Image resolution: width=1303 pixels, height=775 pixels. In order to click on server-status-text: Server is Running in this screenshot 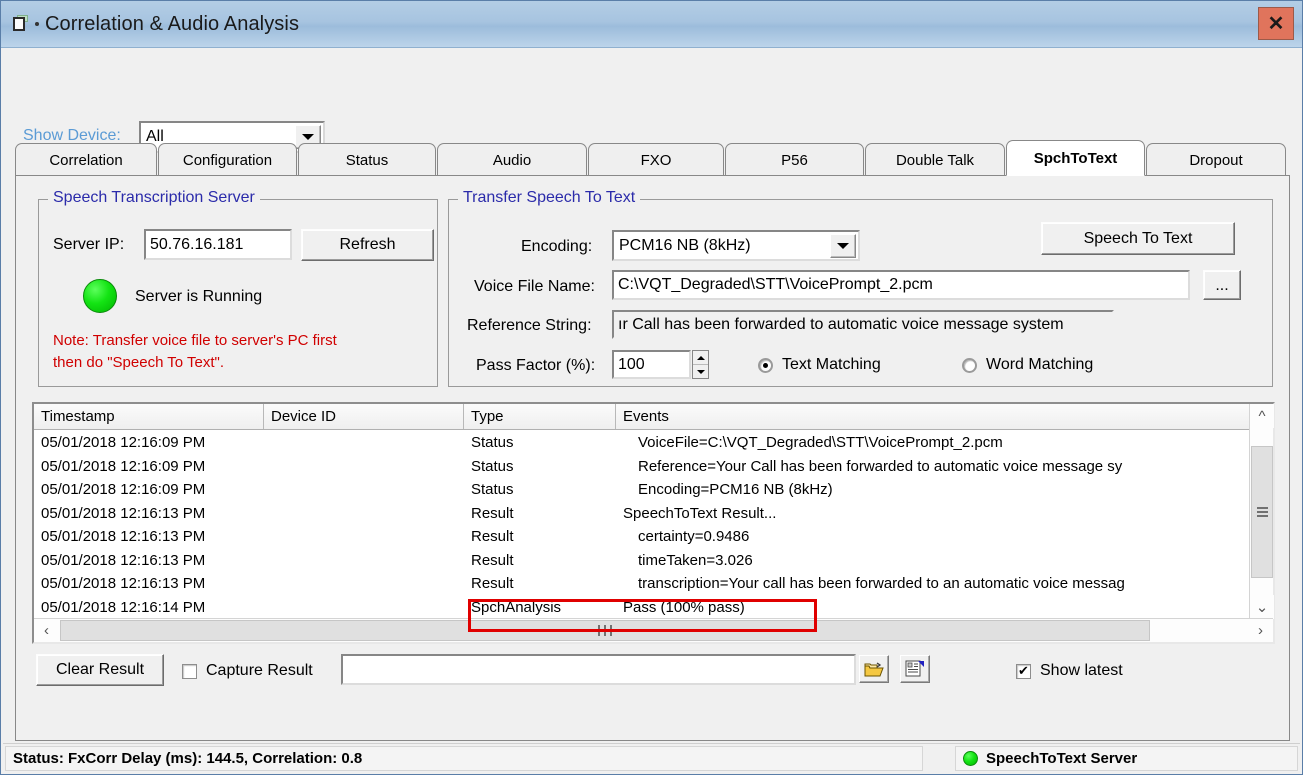, I will do `click(199, 296)`.